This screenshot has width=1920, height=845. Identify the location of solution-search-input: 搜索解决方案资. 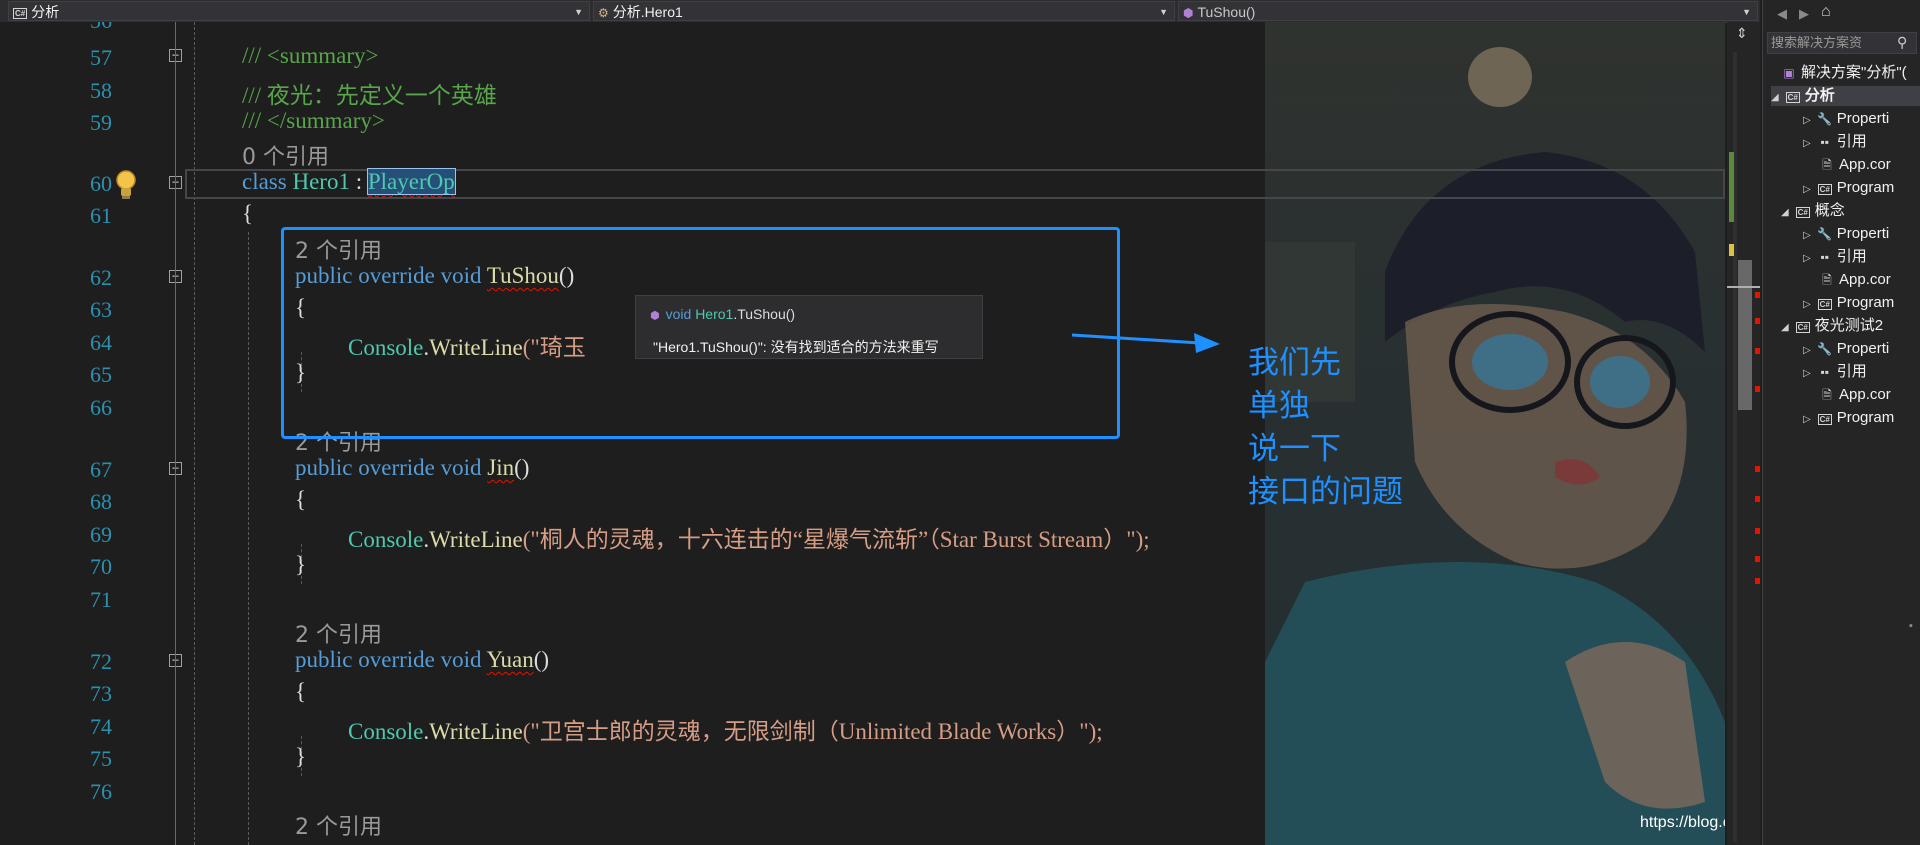
(1842, 43).